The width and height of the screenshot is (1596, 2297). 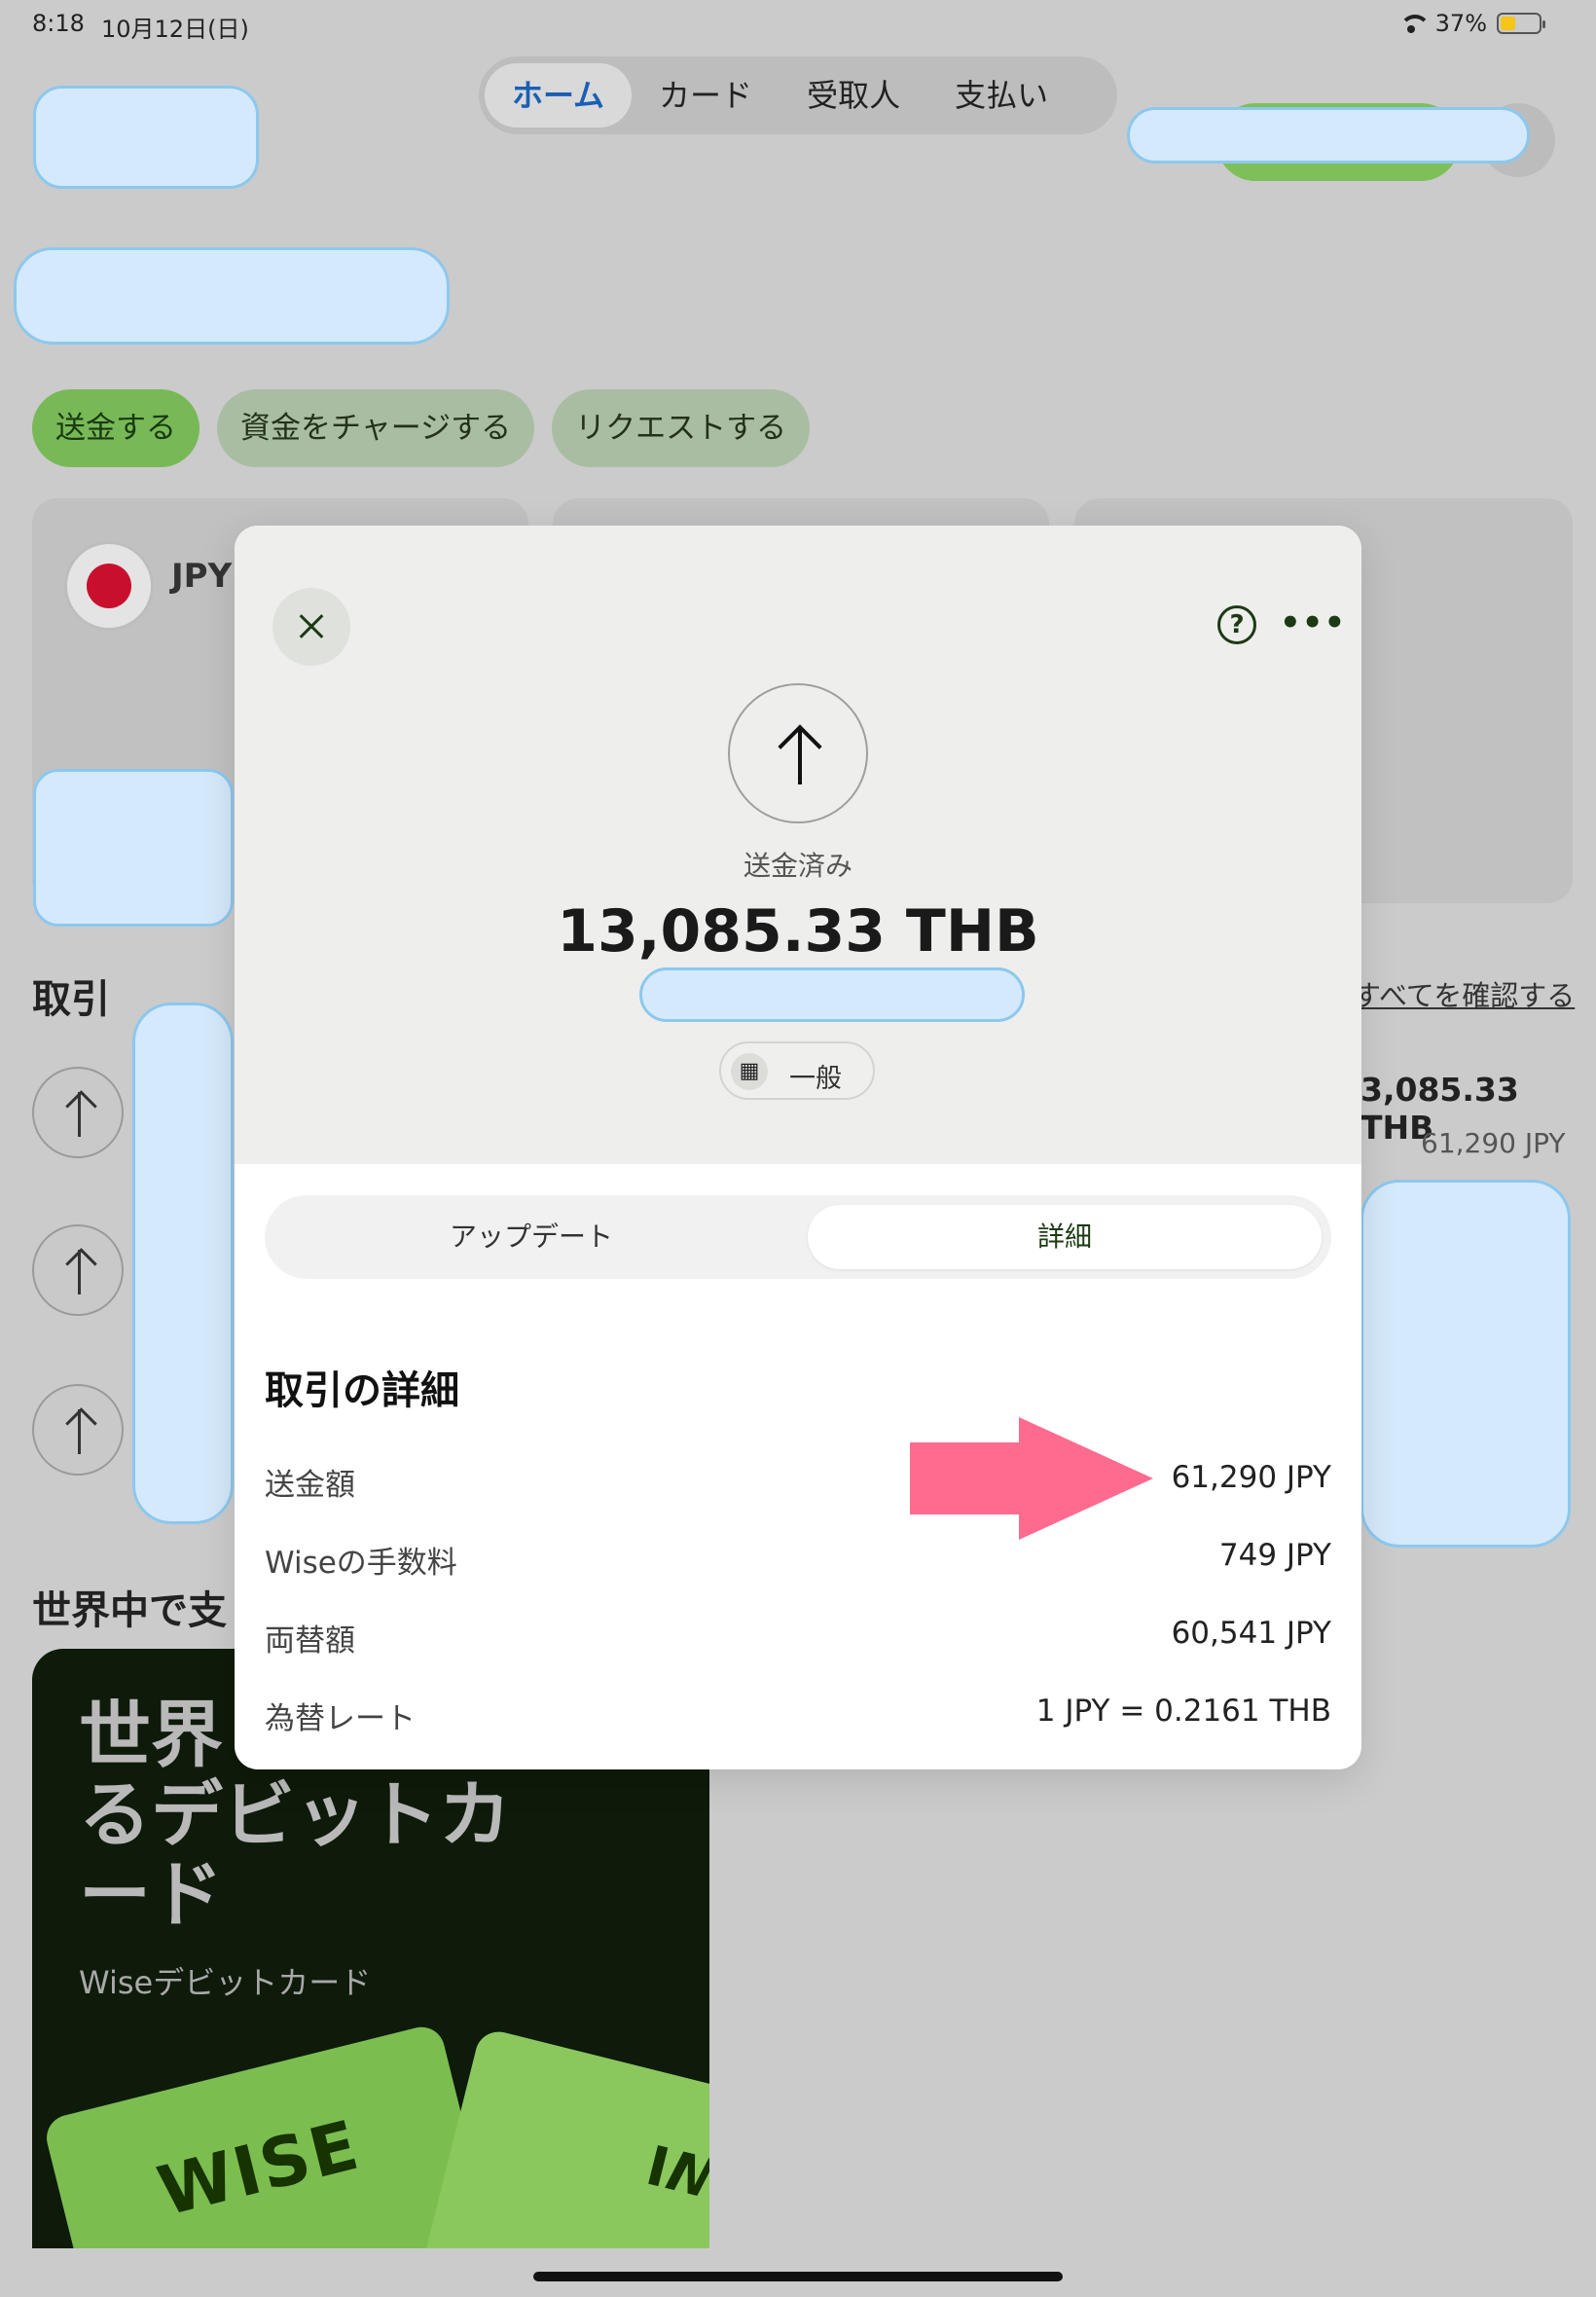 What do you see at coordinates (183, 1264) in the screenshot?
I see `redacted-transaction-names` at bounding box center [183, 1264].